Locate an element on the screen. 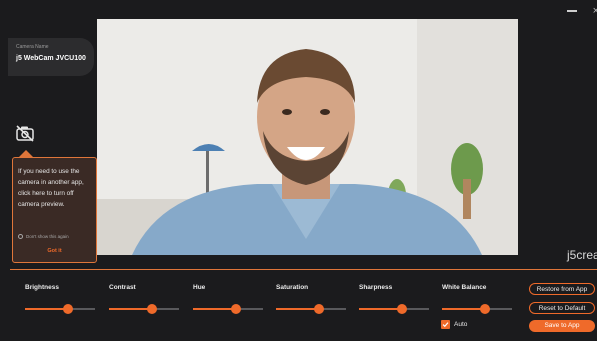 This screenshot has width=597, height=341. contrast-knob is located at coordinates (152, 309).